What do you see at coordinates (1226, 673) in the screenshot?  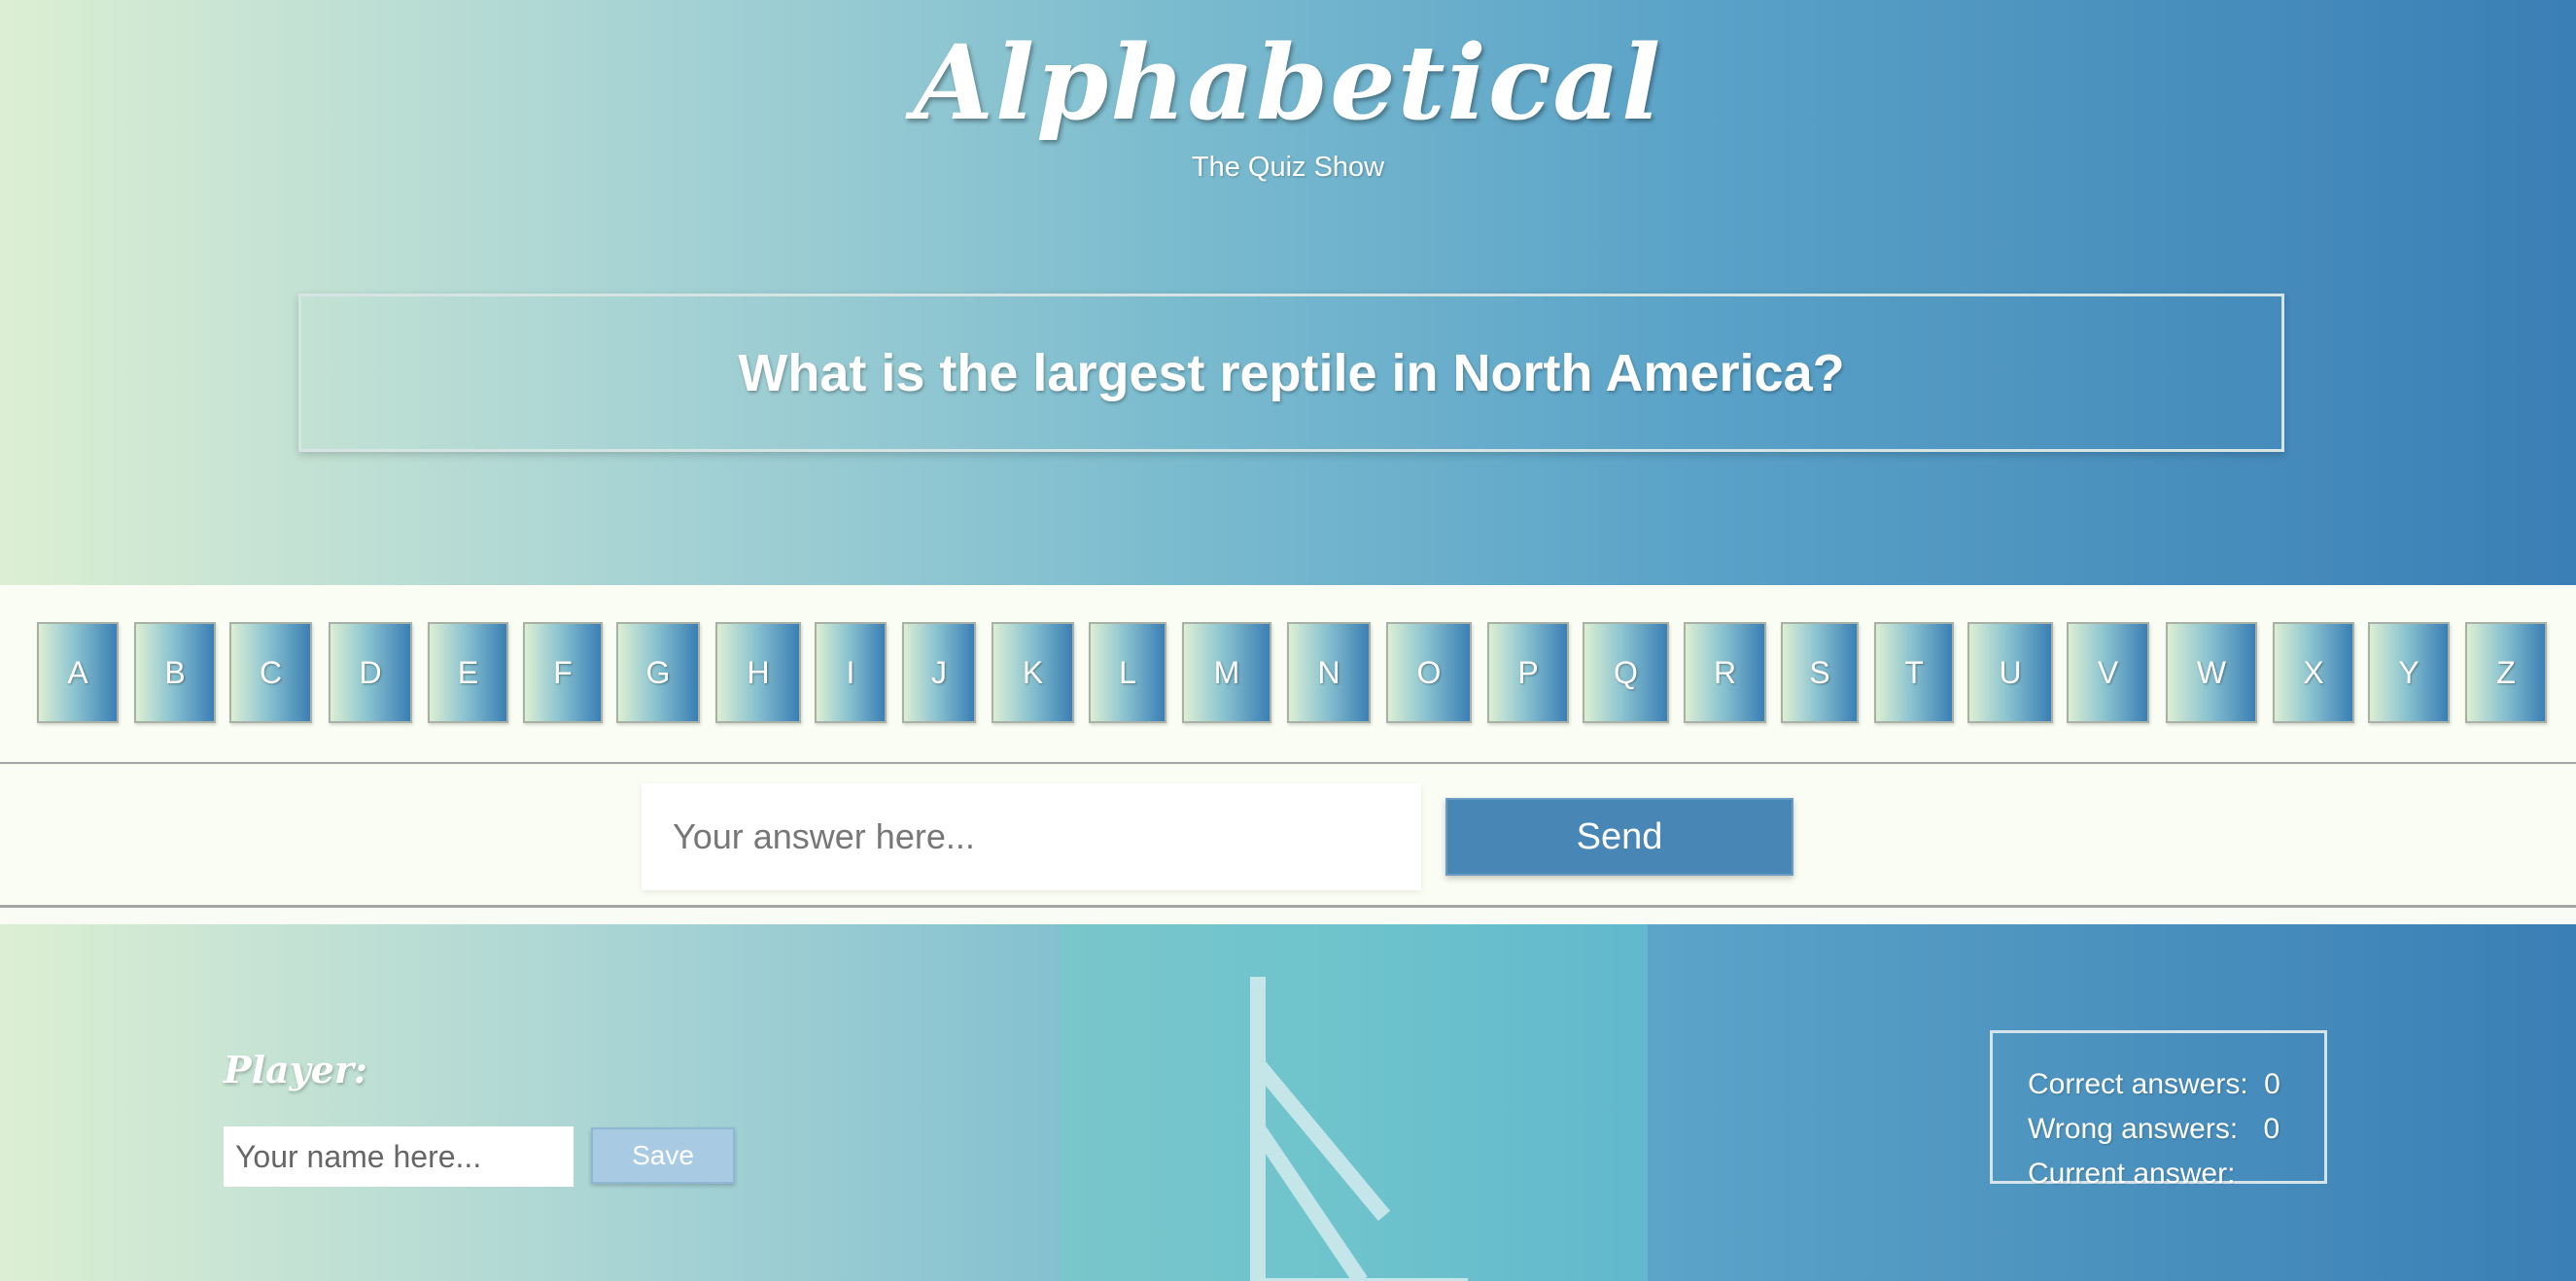 I see `letter-button-m: M` at bounding box center [1226, 673].